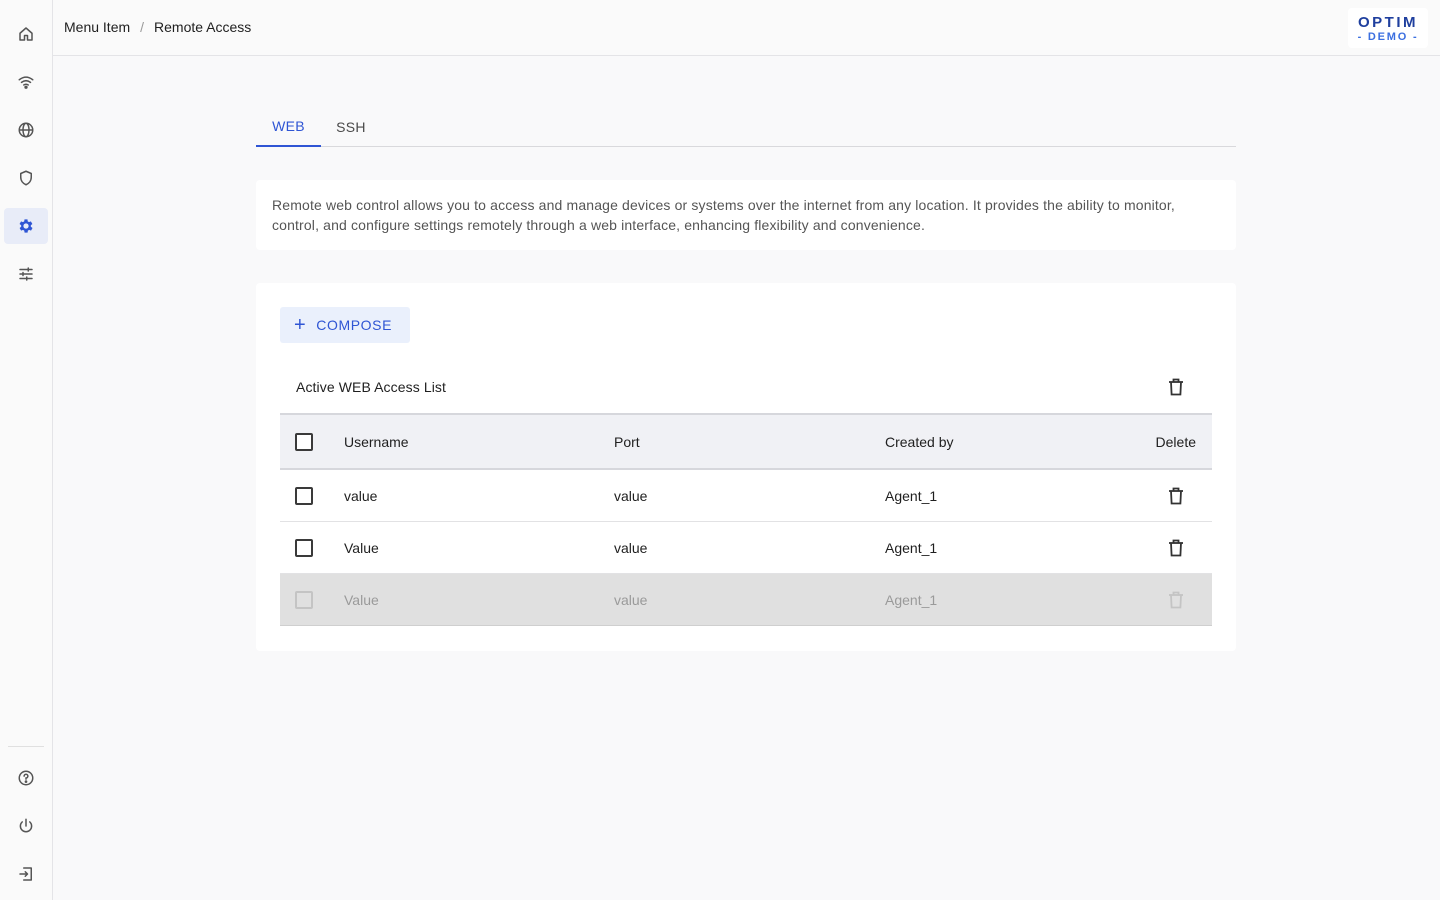  What do you see at coordinates (304, 441) in the screenshot?
I see `select-all-checkbox` at bounding box center [304, 441].